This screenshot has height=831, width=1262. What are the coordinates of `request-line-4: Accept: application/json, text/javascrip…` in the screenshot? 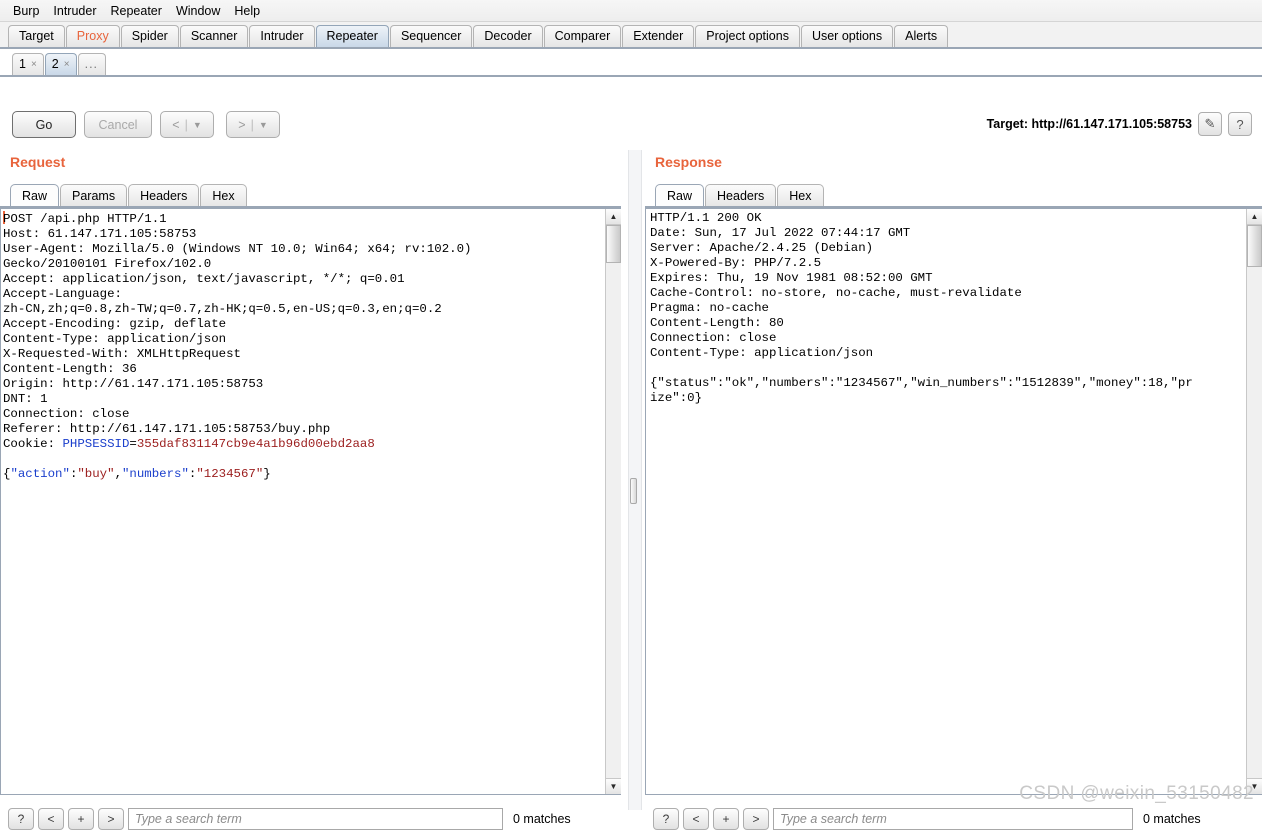 It's located at (204, 279).